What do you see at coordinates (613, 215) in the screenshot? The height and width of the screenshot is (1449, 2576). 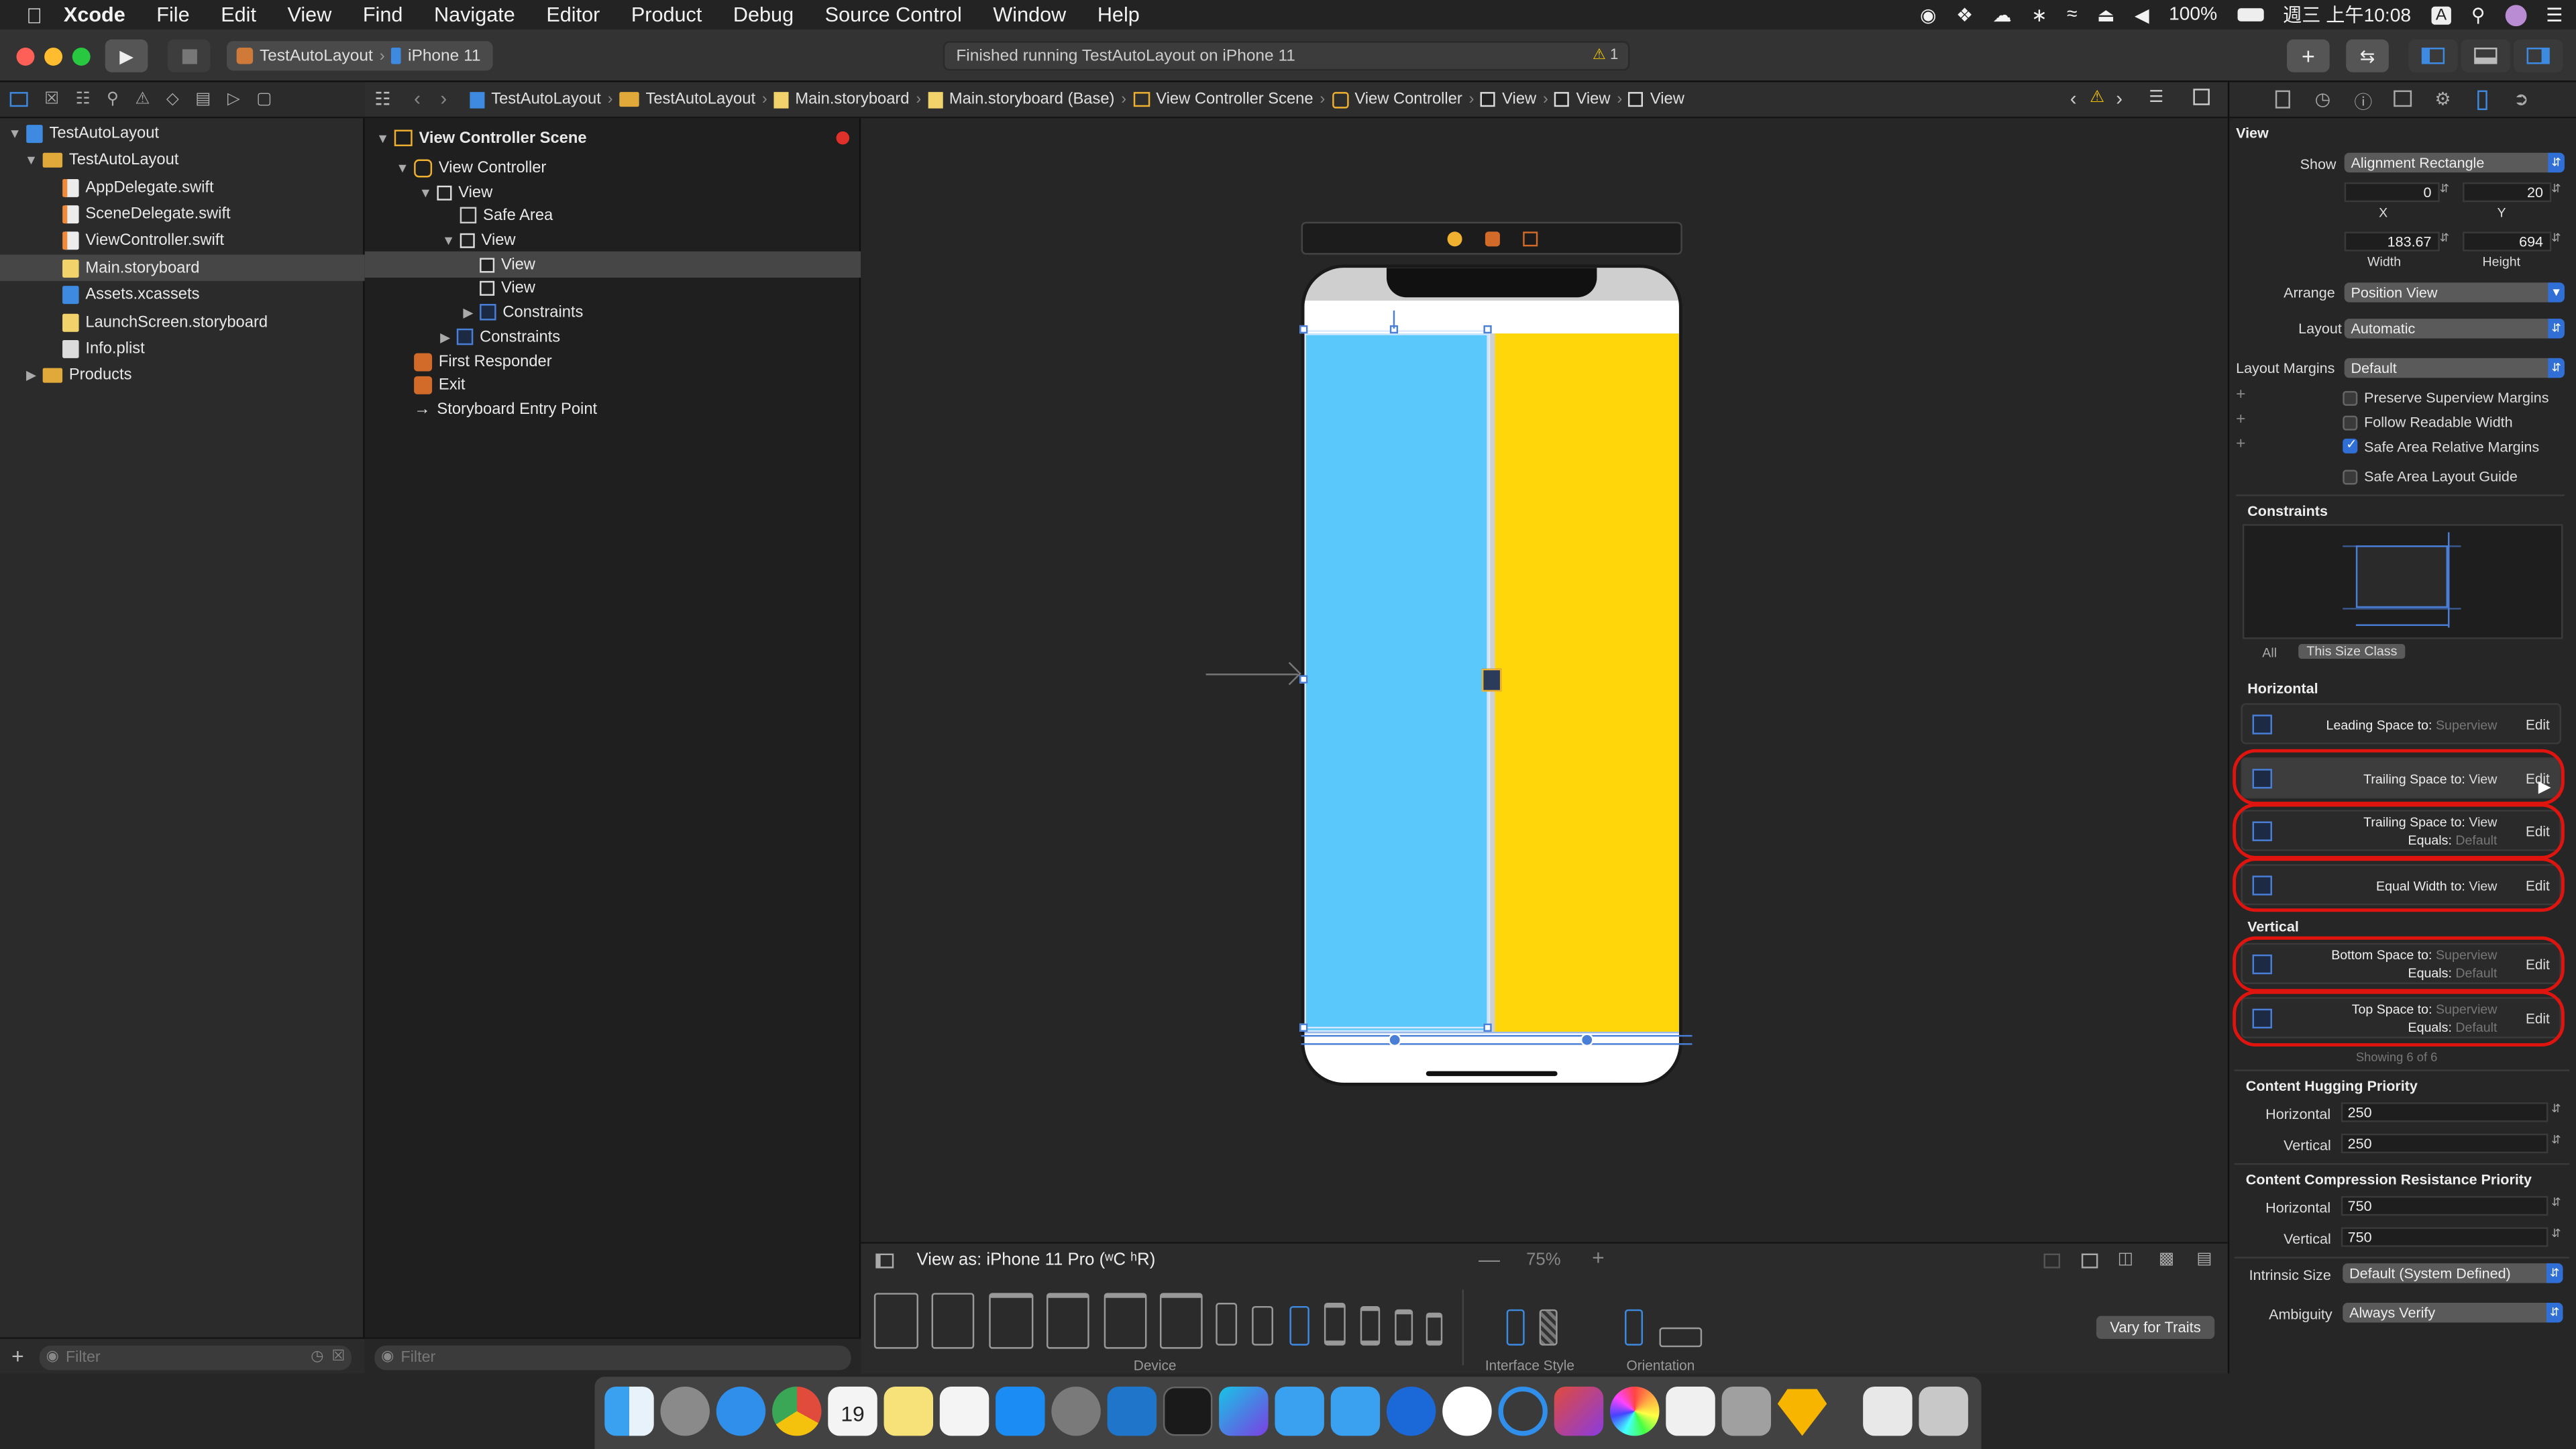 I see `outline-safe-area: Safe Area` at bounding box center [613, 215].